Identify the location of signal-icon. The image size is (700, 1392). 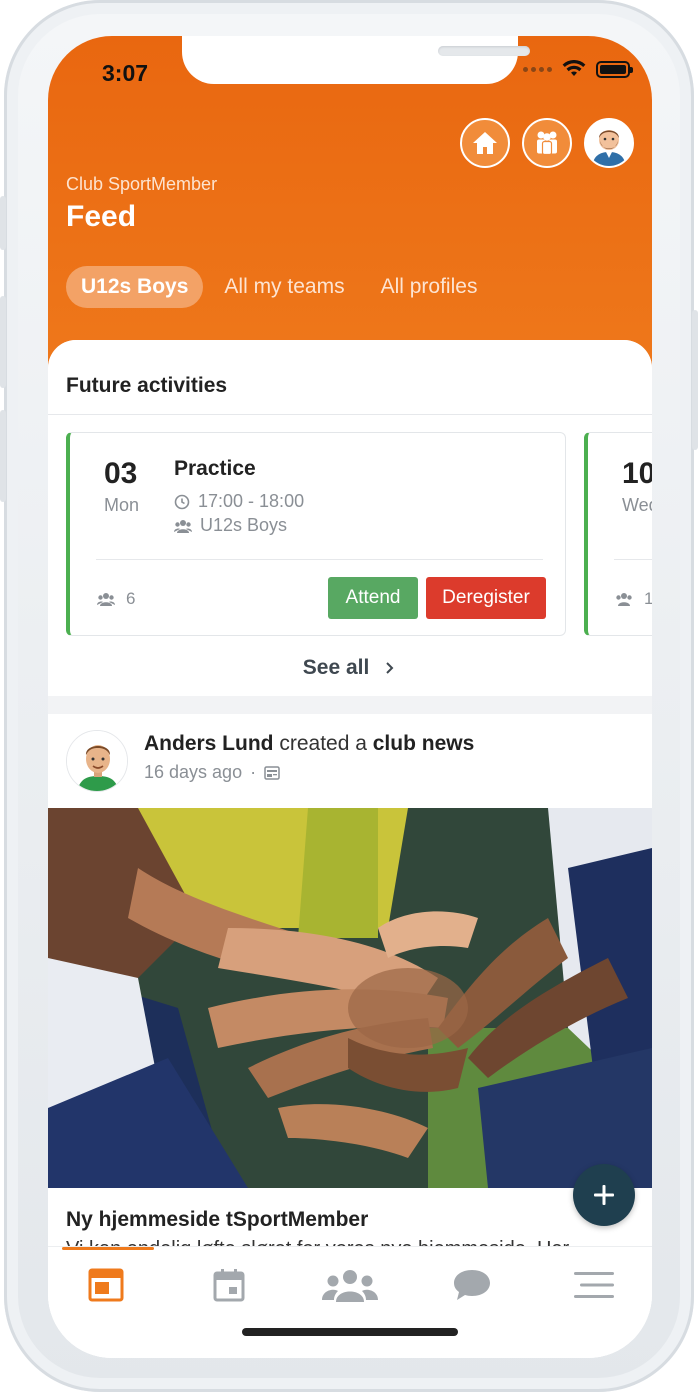
(537, 69).